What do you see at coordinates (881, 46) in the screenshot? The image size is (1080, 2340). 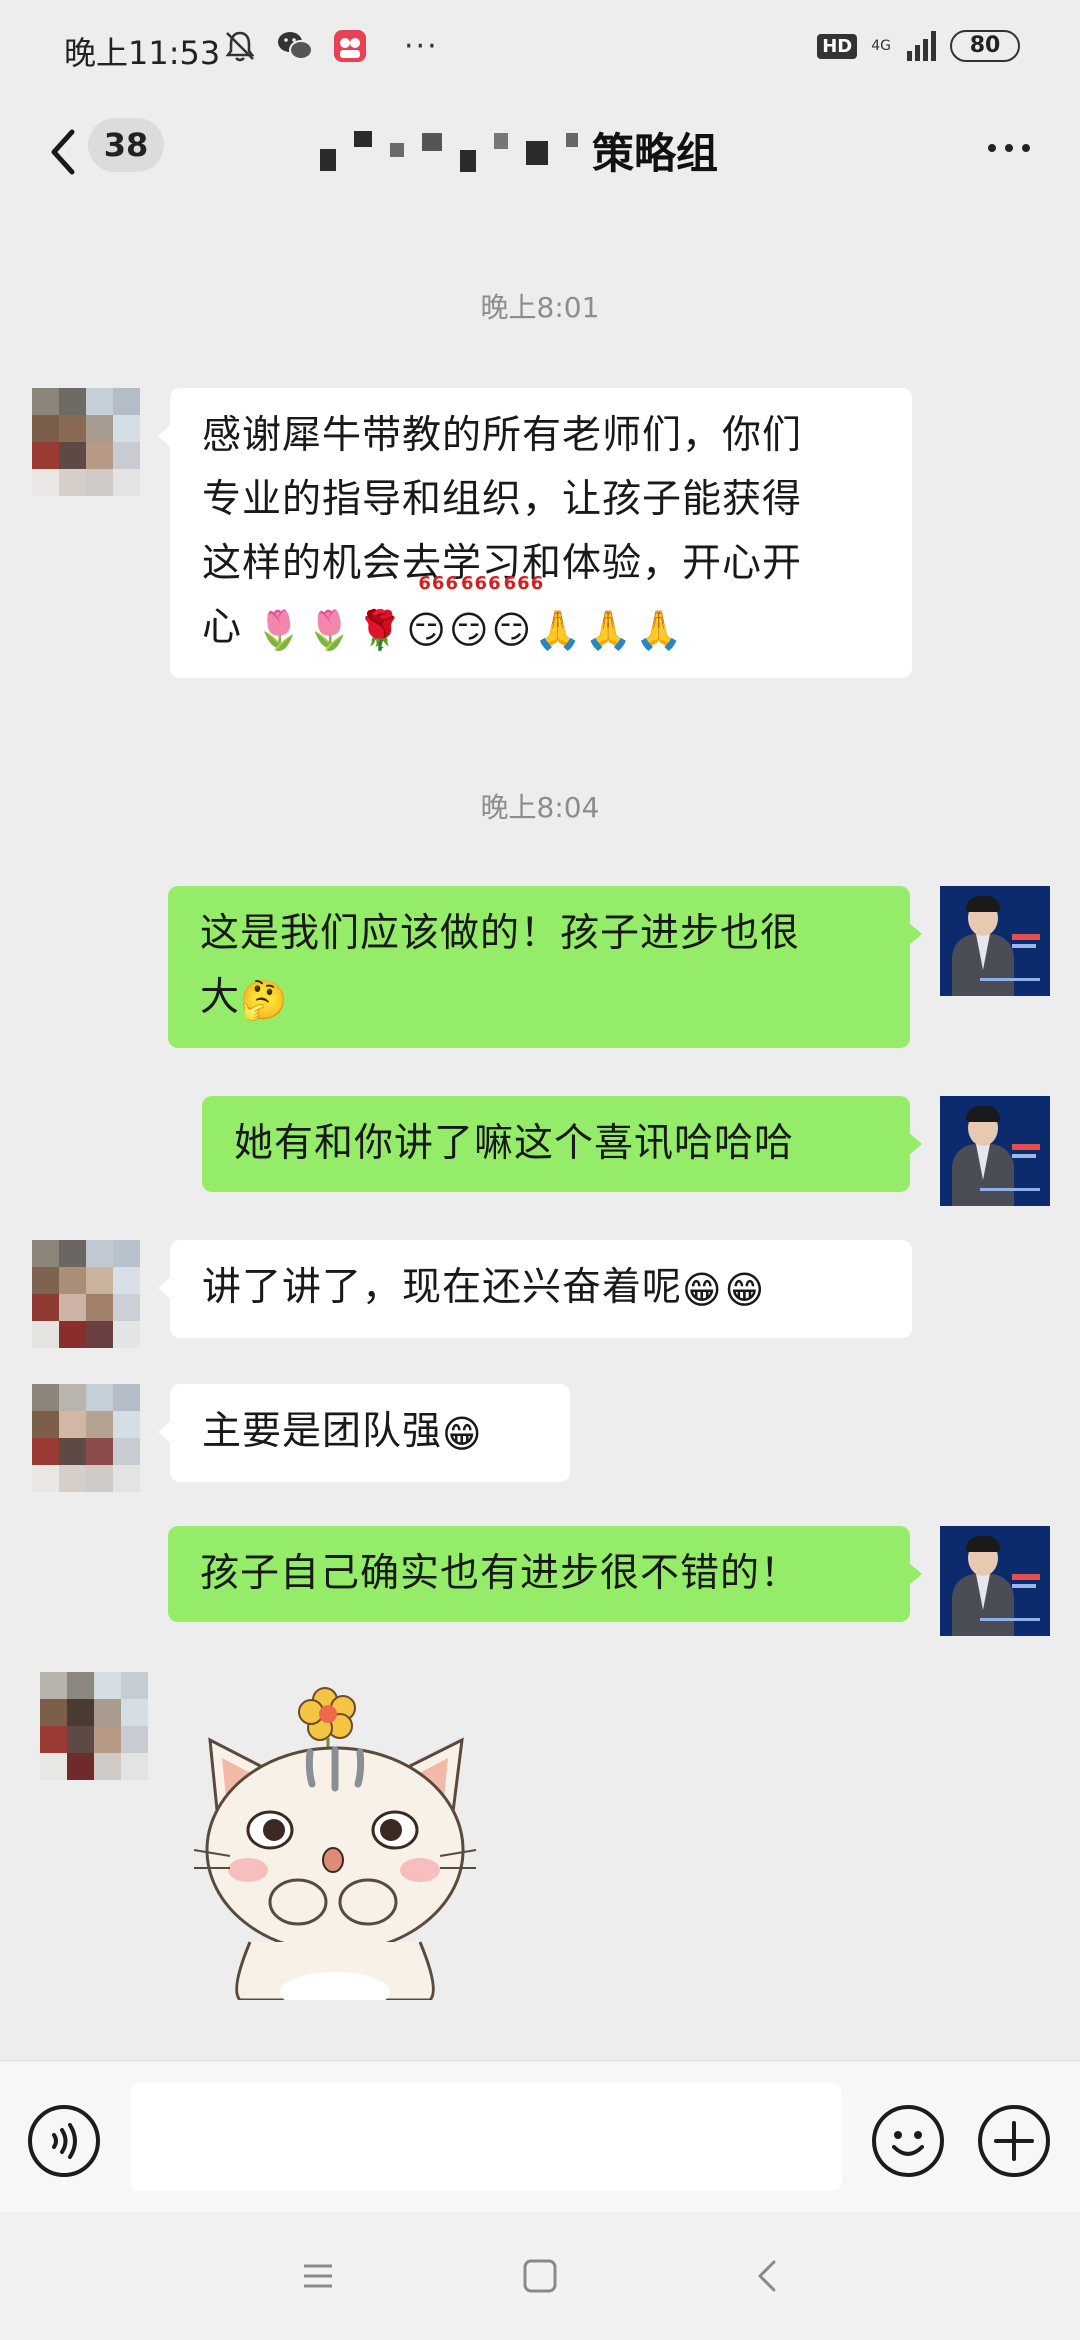 I see `network-label: 4G` at bounding box center [881, 46].